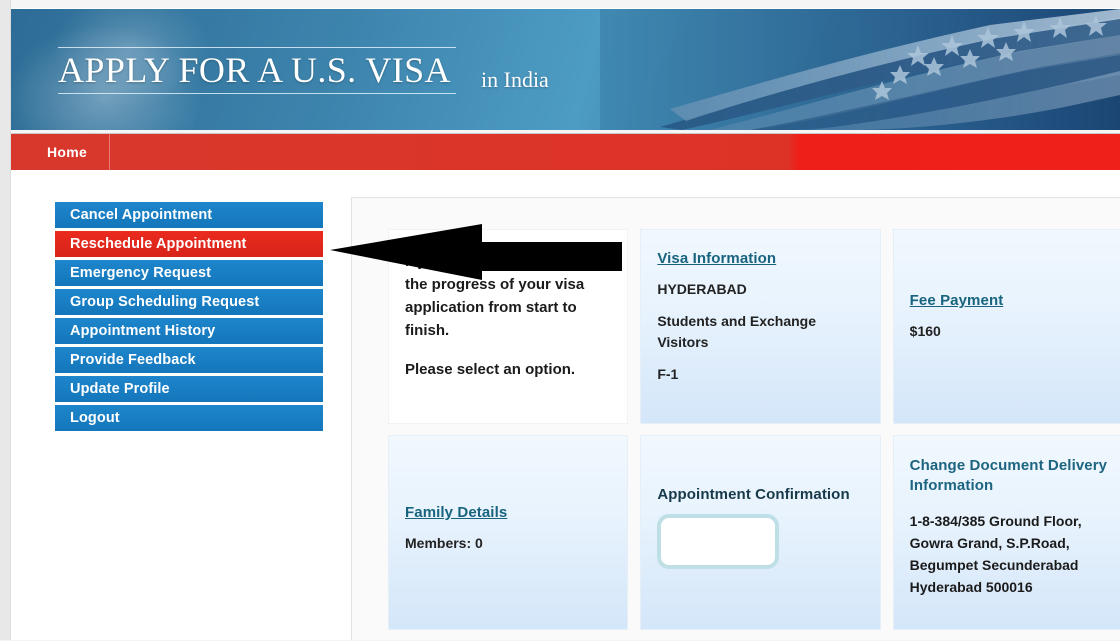 The image size is (1120, 641). What do you see at coordinates (189, 215) in the screenshot?
I see `sidebar-item-cancel-appointment: Cancel Appointment` at bounding box center [189, 215].